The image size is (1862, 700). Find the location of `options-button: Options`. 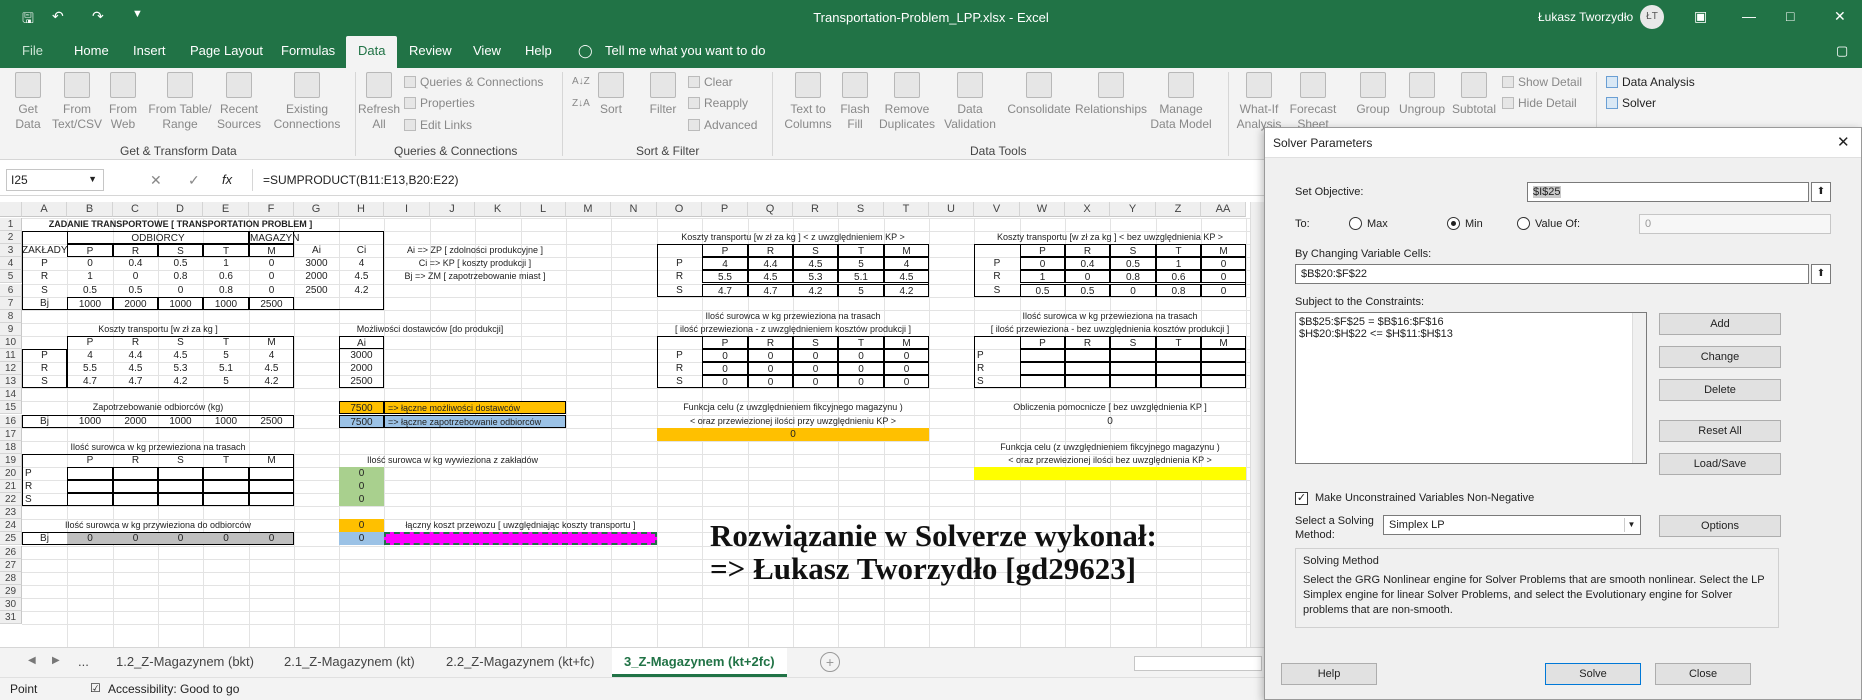

options-button: Options is located at coordinates (1720, 526).